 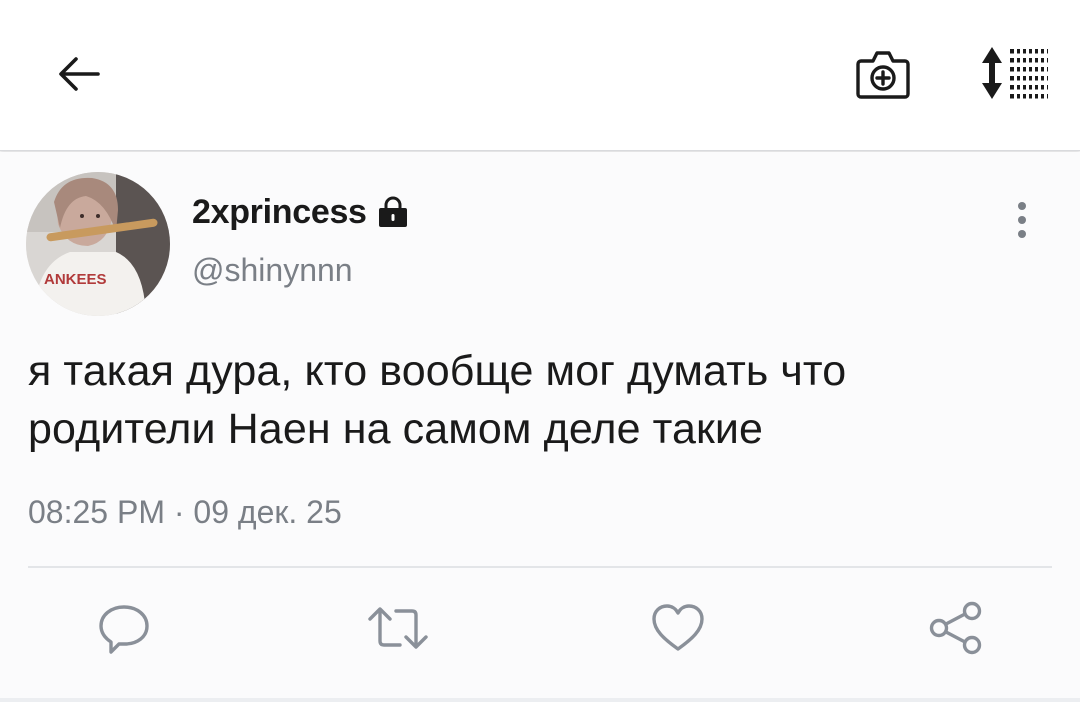 I want to click on avatar: ANKEES, so click(x=98, y=244).